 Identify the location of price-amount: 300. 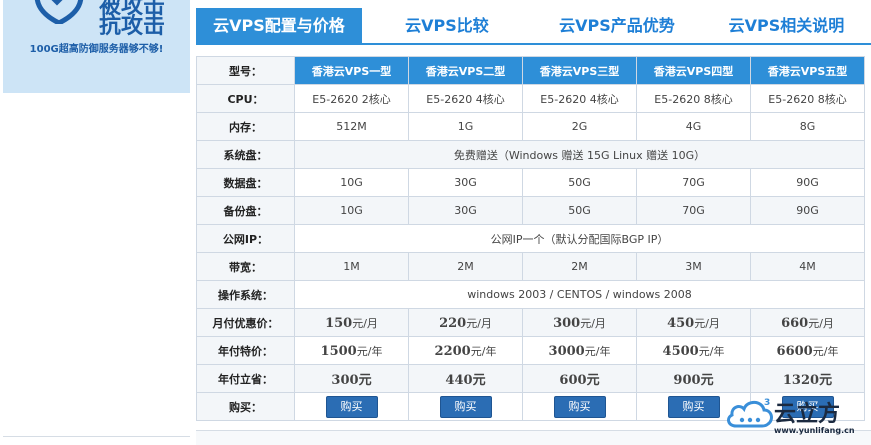
(567, 323).